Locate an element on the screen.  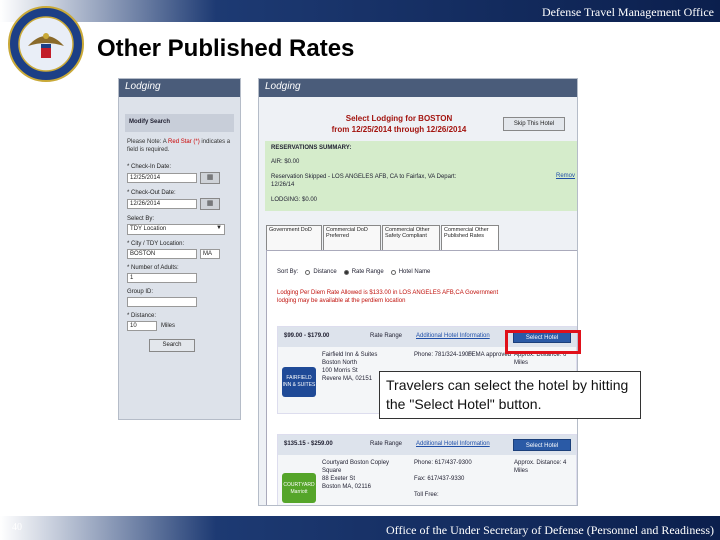
summary-heading: RESERVATIONS SUMMARY: is located at coordinates (311, 148).